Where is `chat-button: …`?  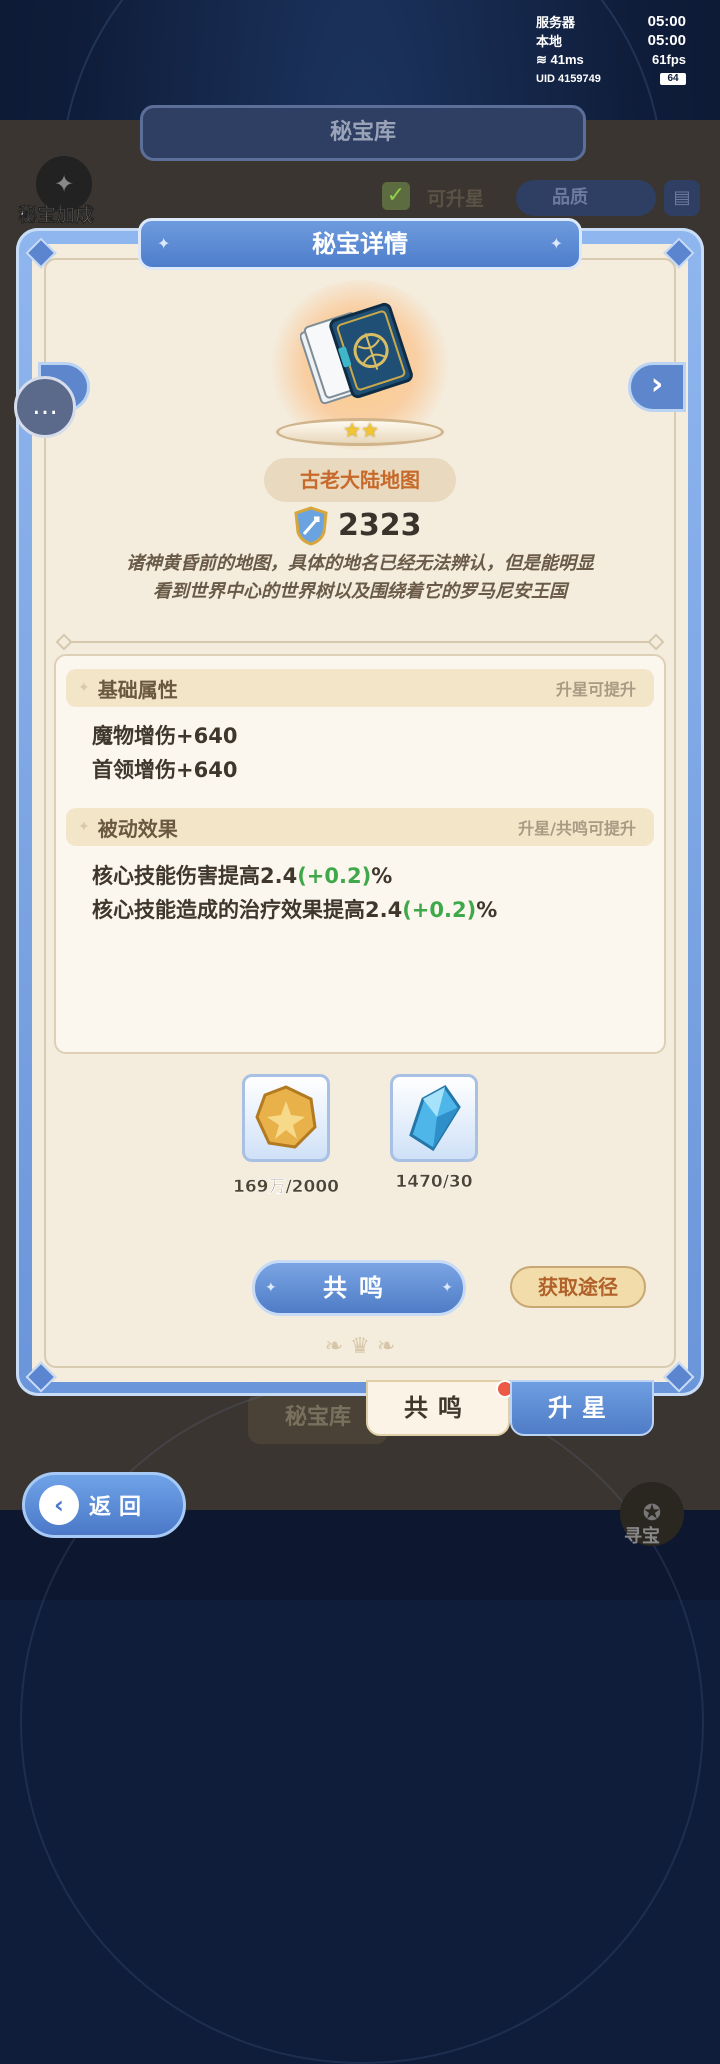 chat-button: … is located at coordinates (45, 407).